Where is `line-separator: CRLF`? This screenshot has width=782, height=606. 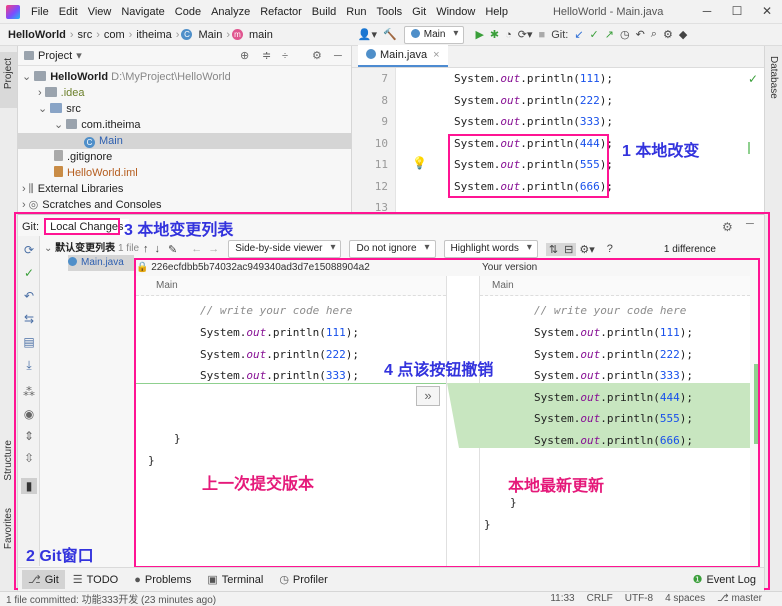 line-separator: CRLF is located at coordinates (600, 598).